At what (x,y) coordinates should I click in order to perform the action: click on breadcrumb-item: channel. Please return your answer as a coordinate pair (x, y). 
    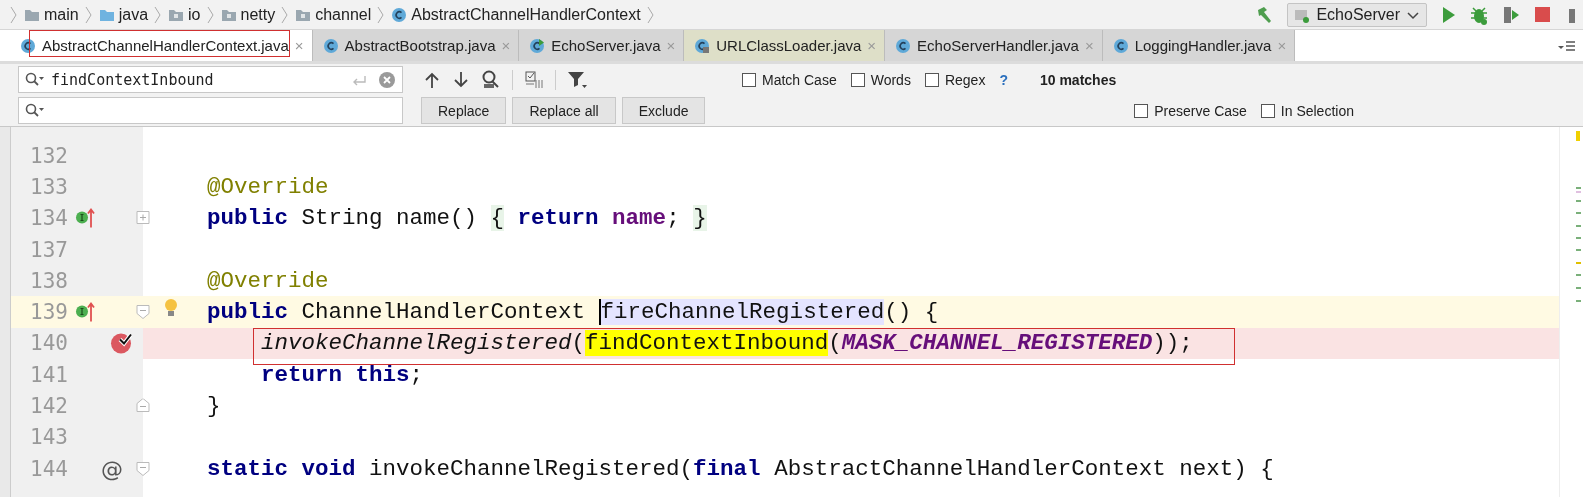
    Looking at the image, I should click on (343, 14).